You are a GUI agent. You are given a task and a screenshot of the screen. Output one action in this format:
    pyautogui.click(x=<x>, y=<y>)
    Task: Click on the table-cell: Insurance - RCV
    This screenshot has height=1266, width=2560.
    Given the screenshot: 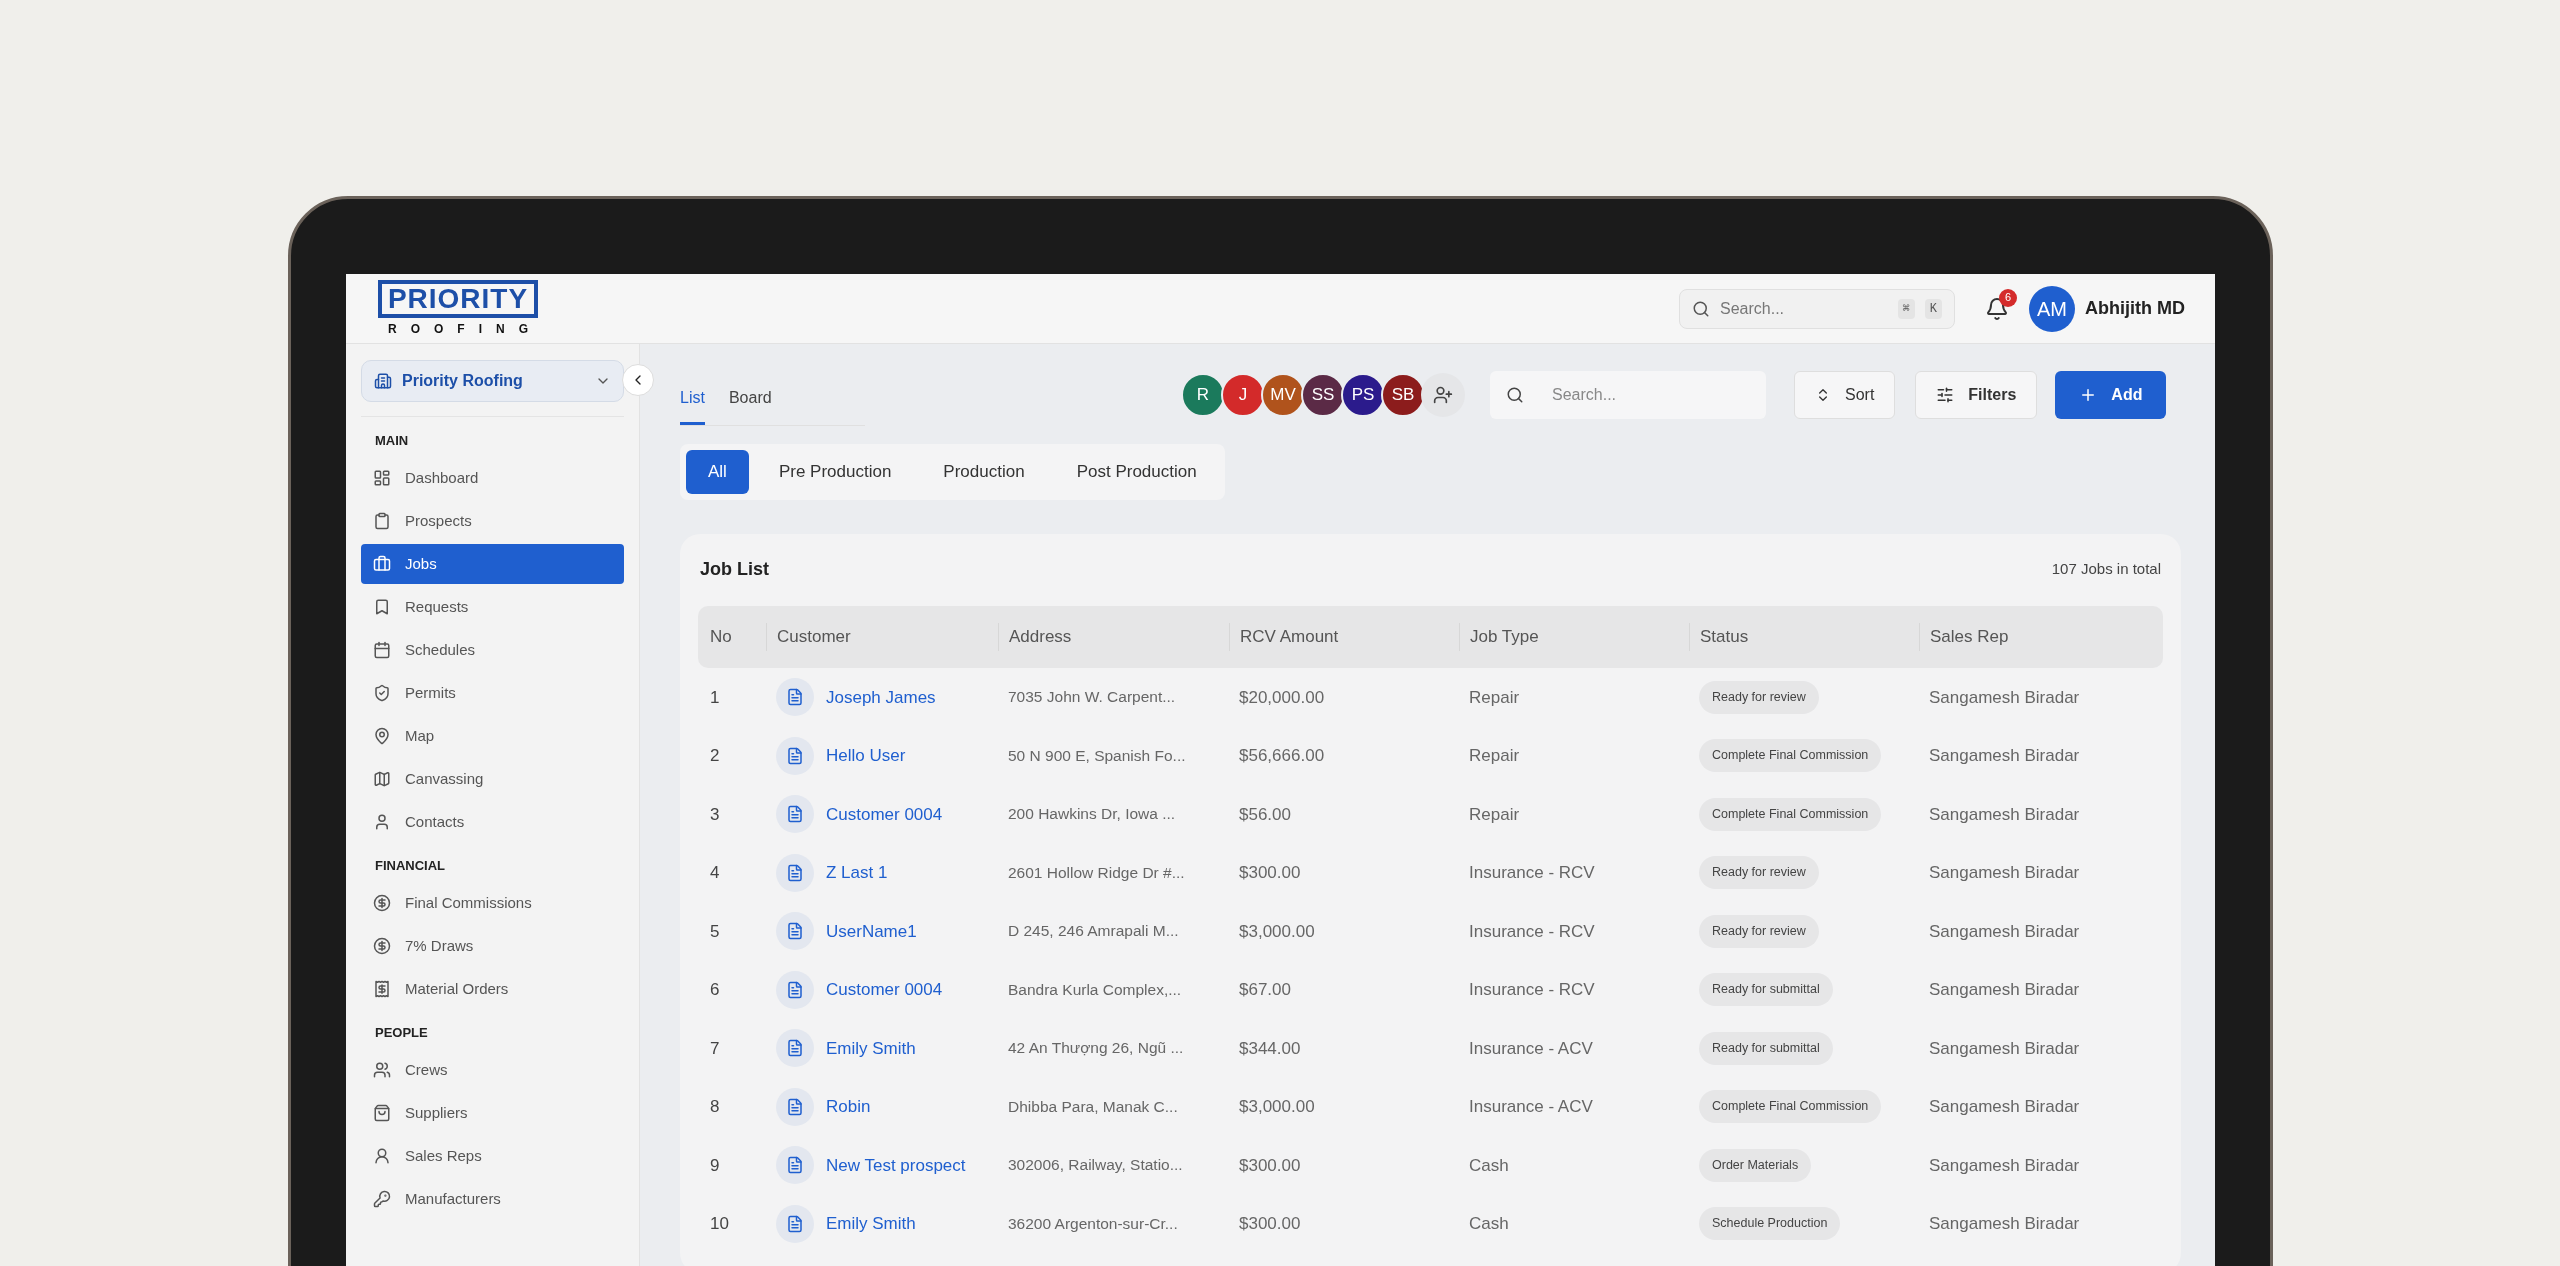 What is the action you would take?
    pyautogui.click(x=1532, y=989)
    